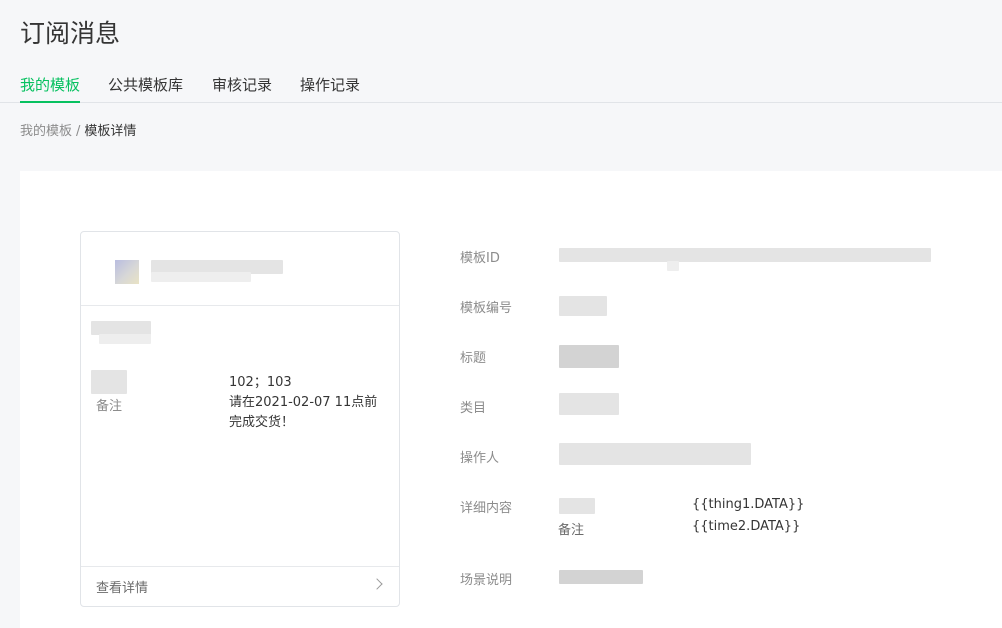 The width and height of the screenshot is (1002, 628). What do you see at coordinates (121, 328) in the screenshot?
I see `redacted-message-title` at bounding box center [121, 328].